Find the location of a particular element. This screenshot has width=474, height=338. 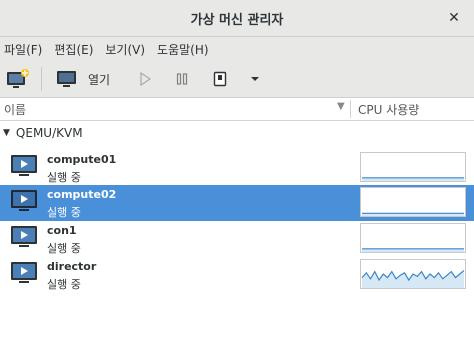

column-divider is located at coordinates (350, 109).